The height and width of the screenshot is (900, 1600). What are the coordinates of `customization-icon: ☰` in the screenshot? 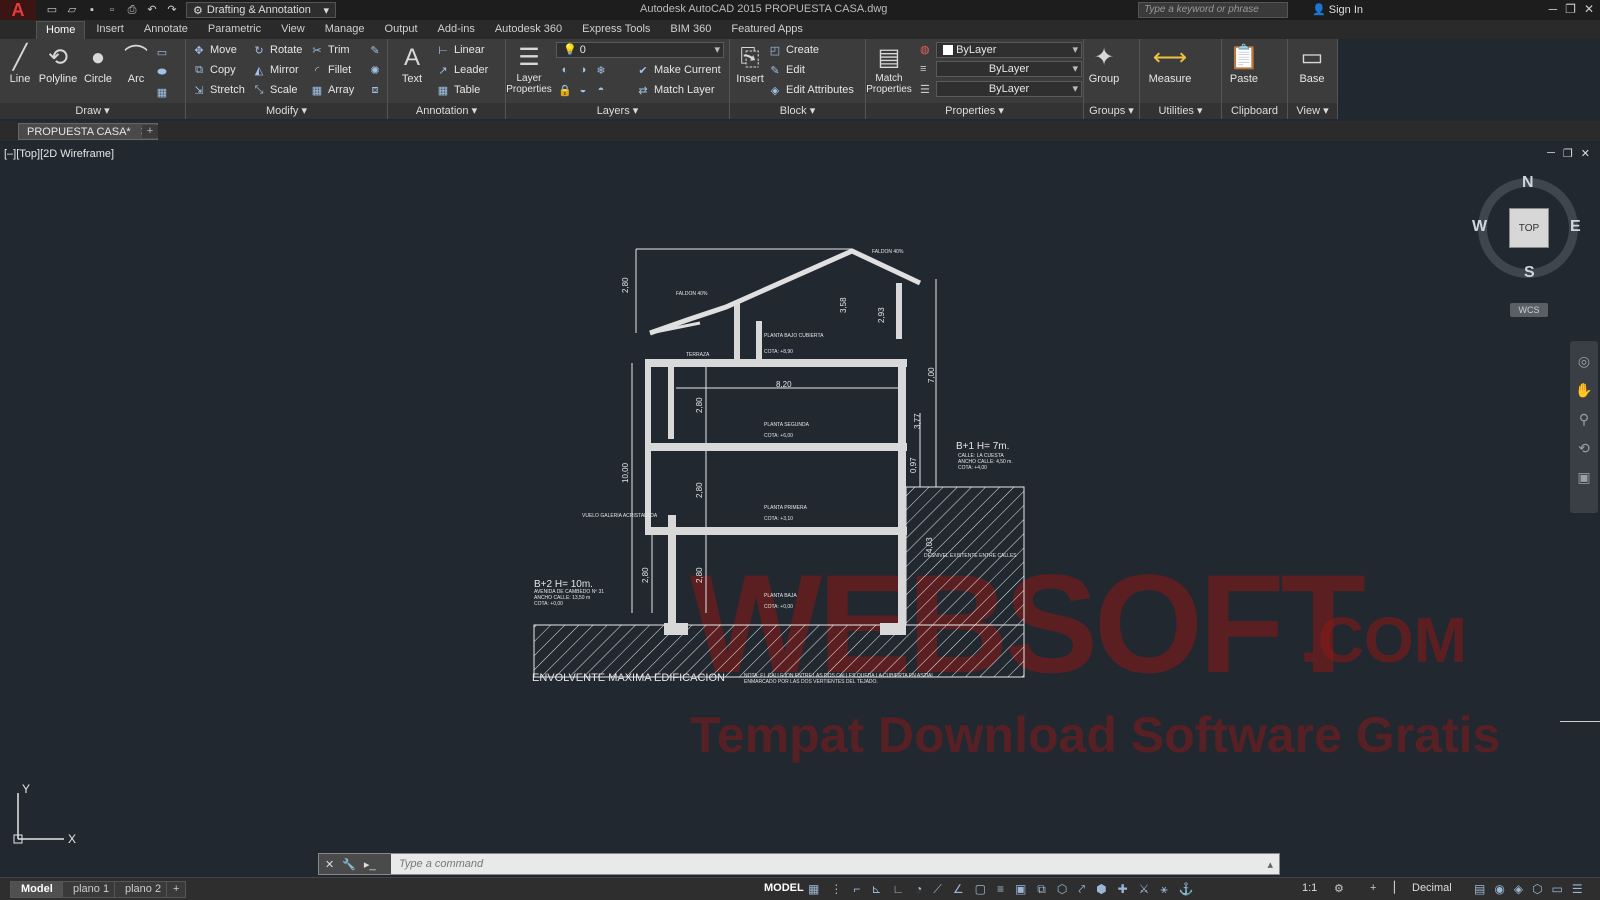 It's located at (1577, 889).